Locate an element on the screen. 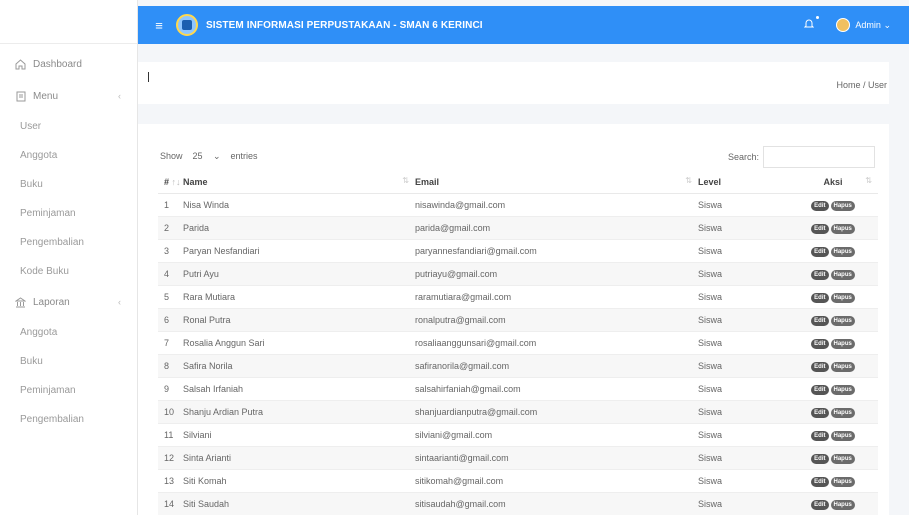  sidebar-item-menu: Menu ‹ is located at coordinates (68, 96).